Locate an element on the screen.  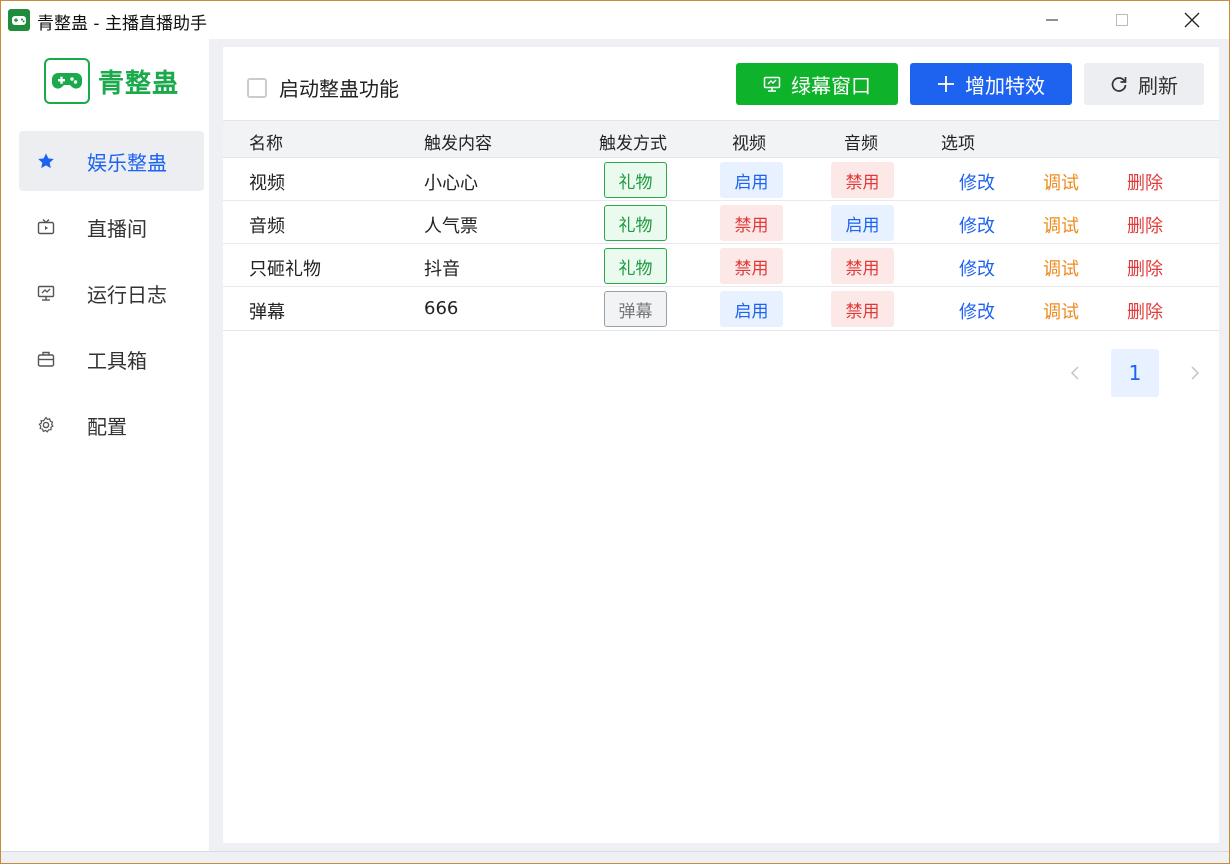
window-bottom-edge is located at coordinates (615, 857).